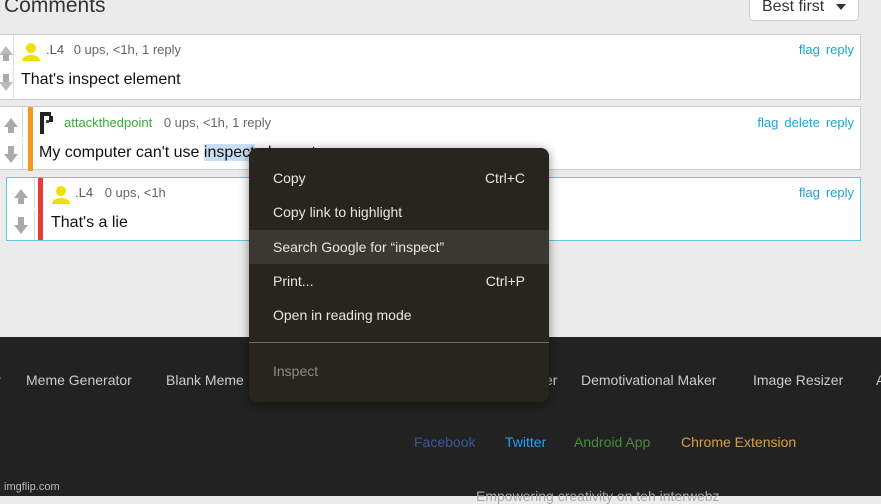 Image resolution: width=881 pixels, height=504 pixels. I want to click on comment-meta: .L4 0 ups, <1h, 1 reply, so click(113, 49).